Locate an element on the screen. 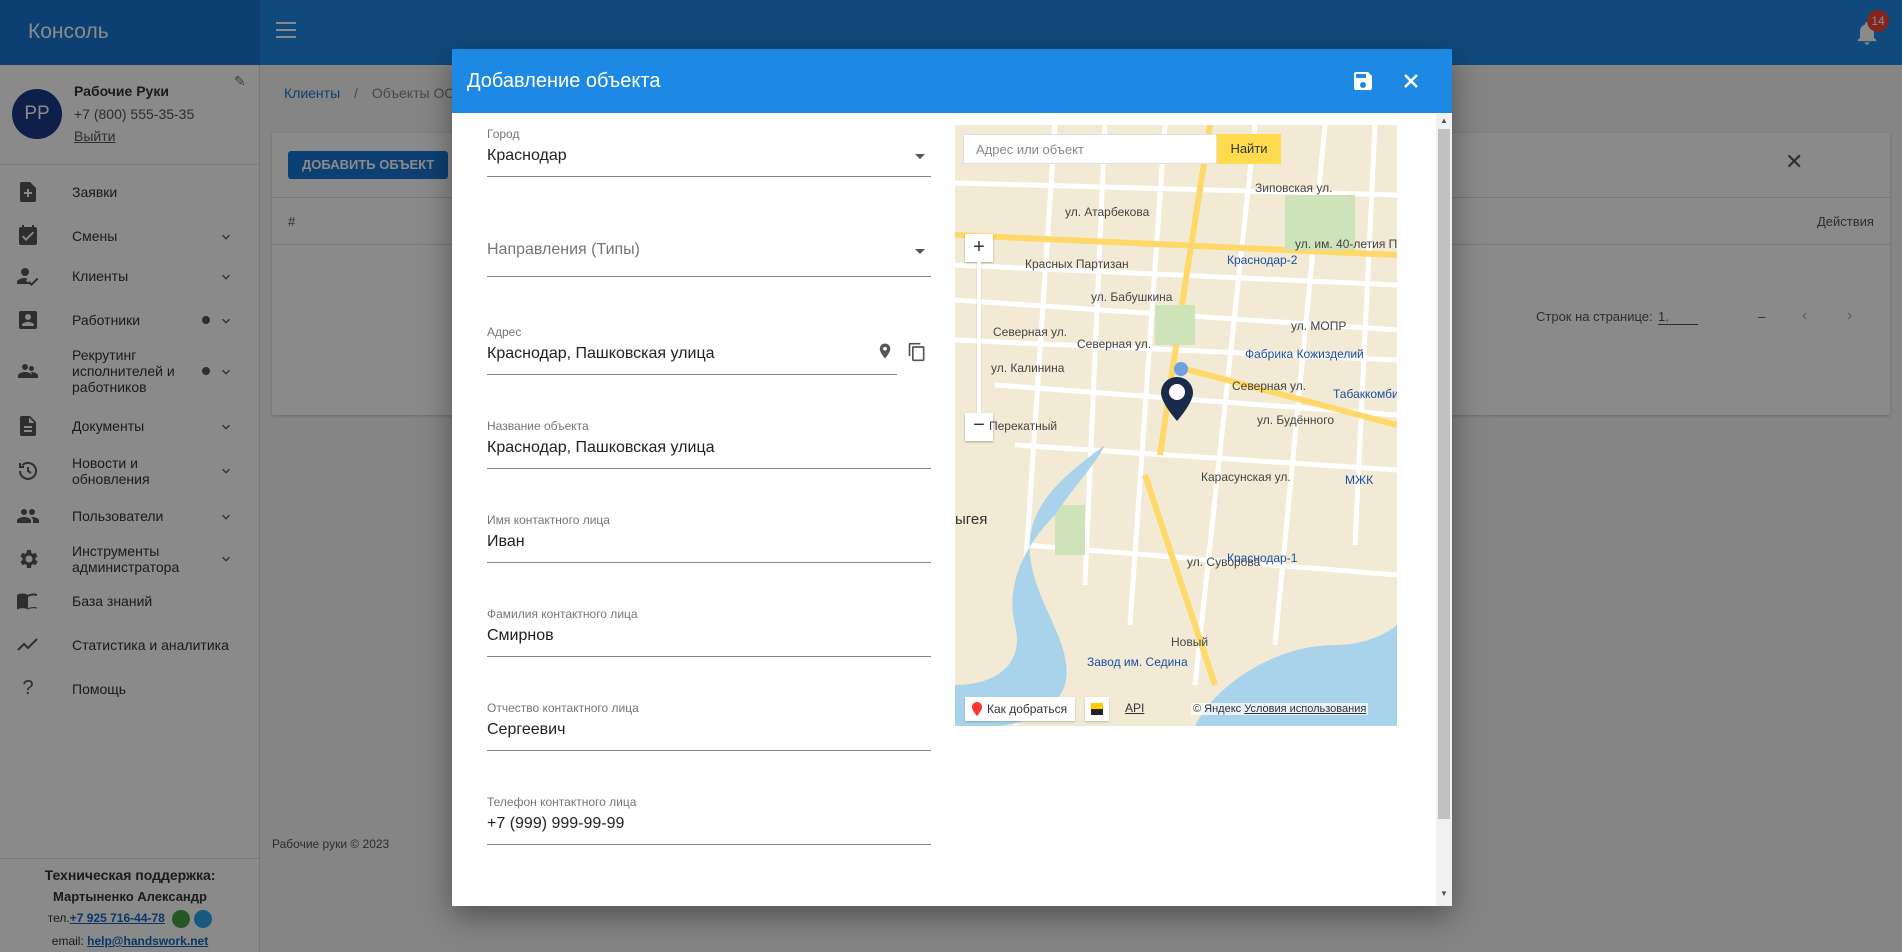 The image size is (1902, 952). dialog-header: Добавление объекта is located at coordinates (952, 81).